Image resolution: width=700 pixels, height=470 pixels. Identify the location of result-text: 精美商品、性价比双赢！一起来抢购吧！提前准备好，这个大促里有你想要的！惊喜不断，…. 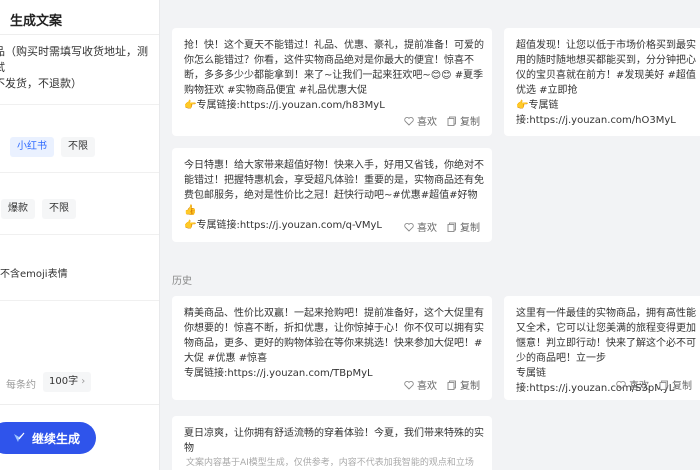
(334, 343).